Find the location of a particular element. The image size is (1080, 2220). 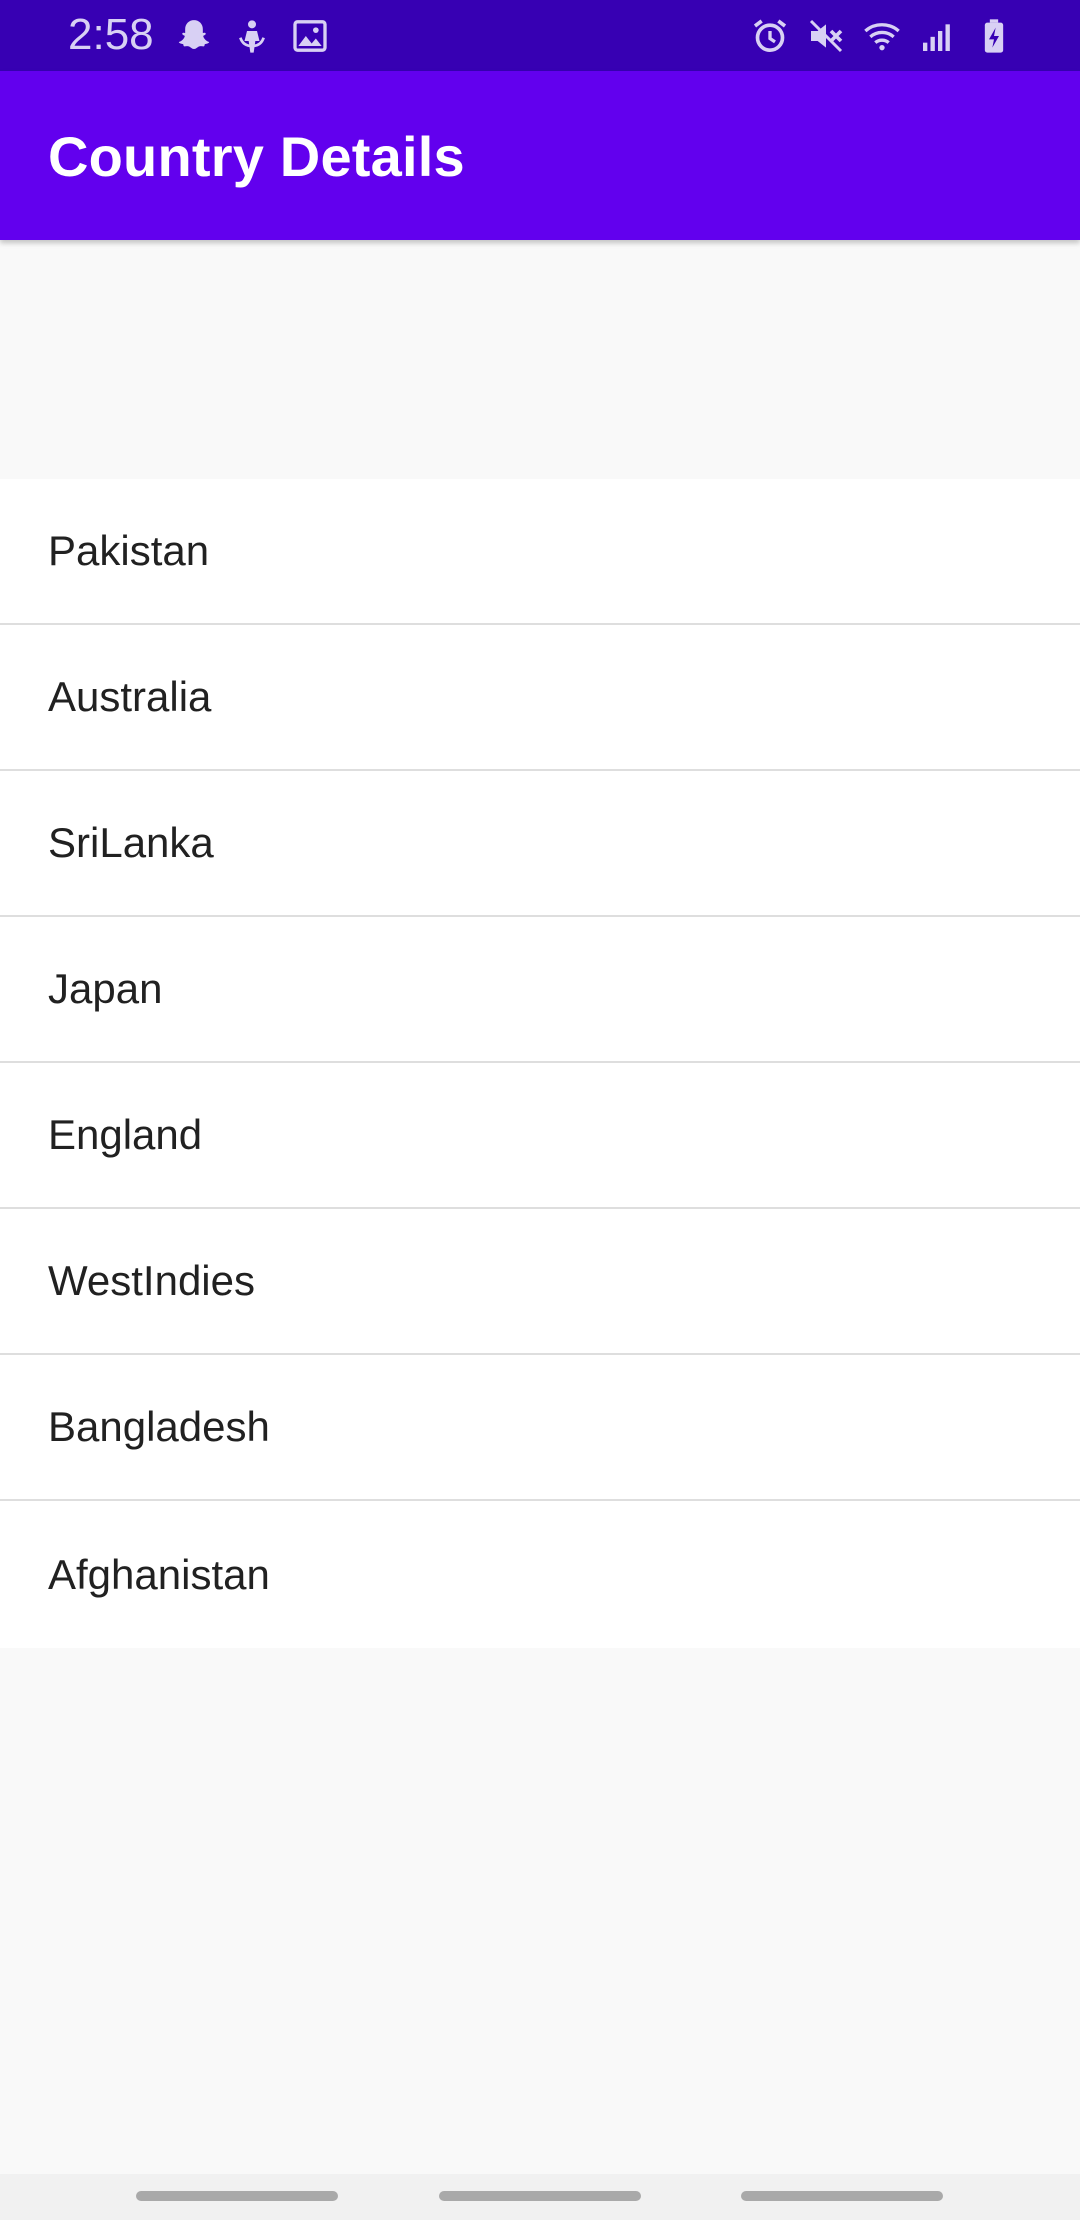

list-item-label: Japan is located at coordinates (105, 988).